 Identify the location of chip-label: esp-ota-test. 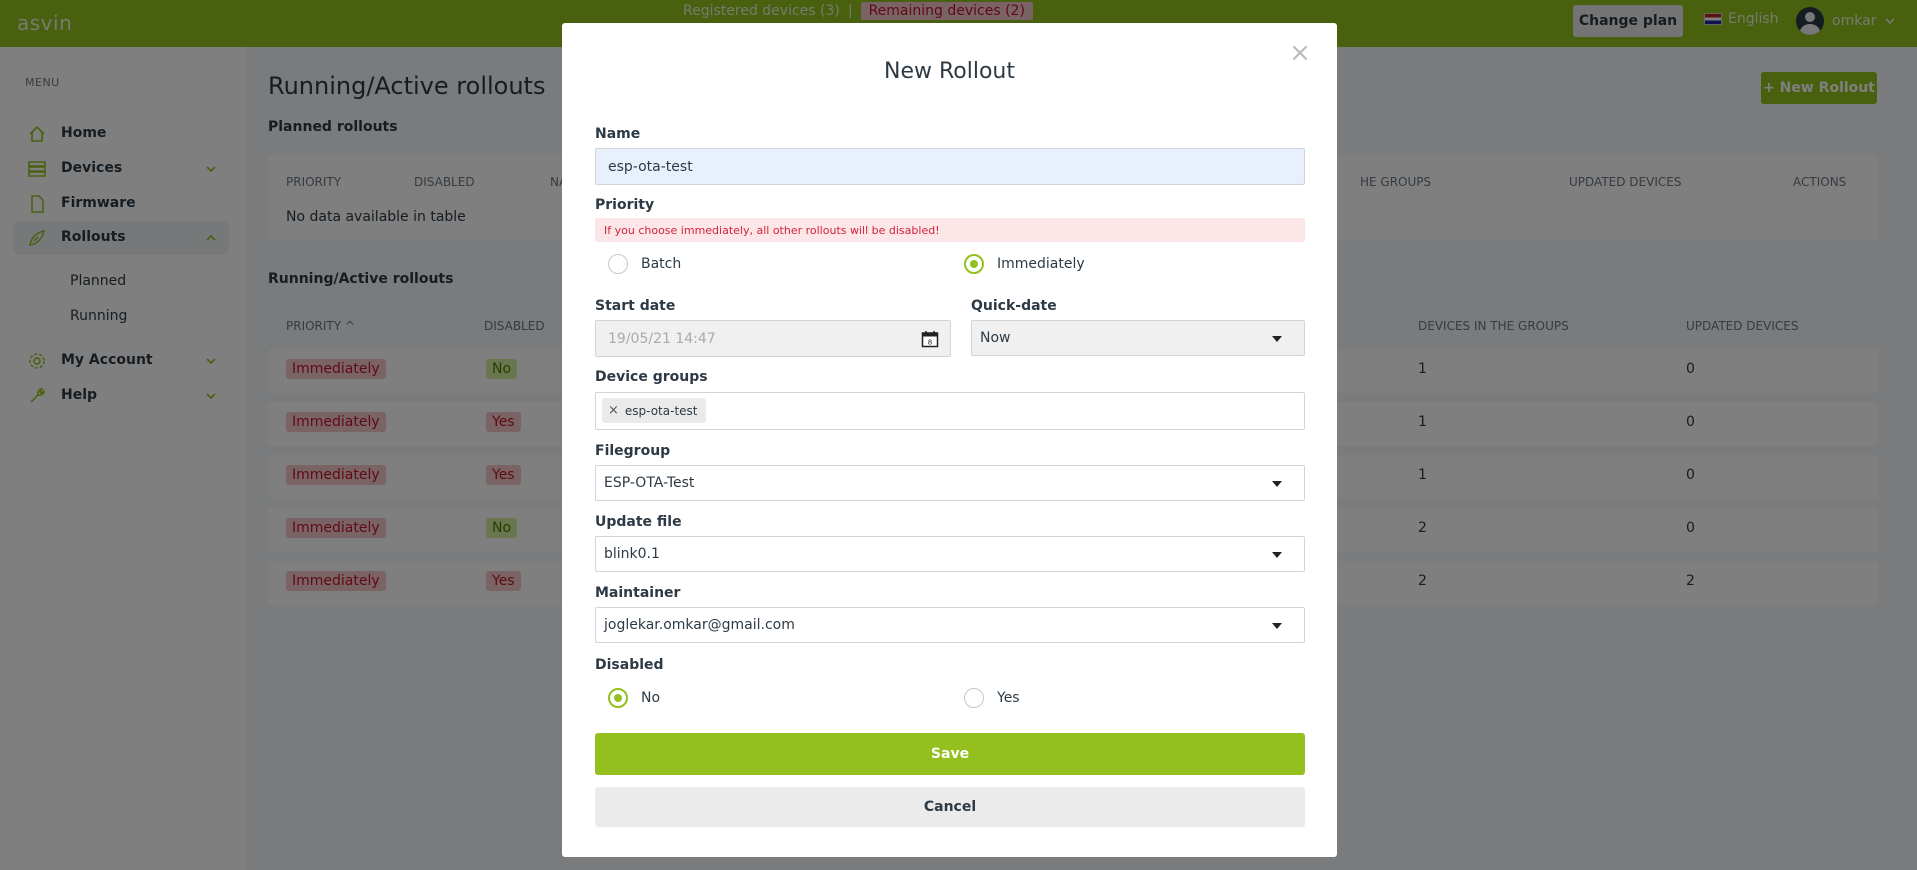
(661, 410).